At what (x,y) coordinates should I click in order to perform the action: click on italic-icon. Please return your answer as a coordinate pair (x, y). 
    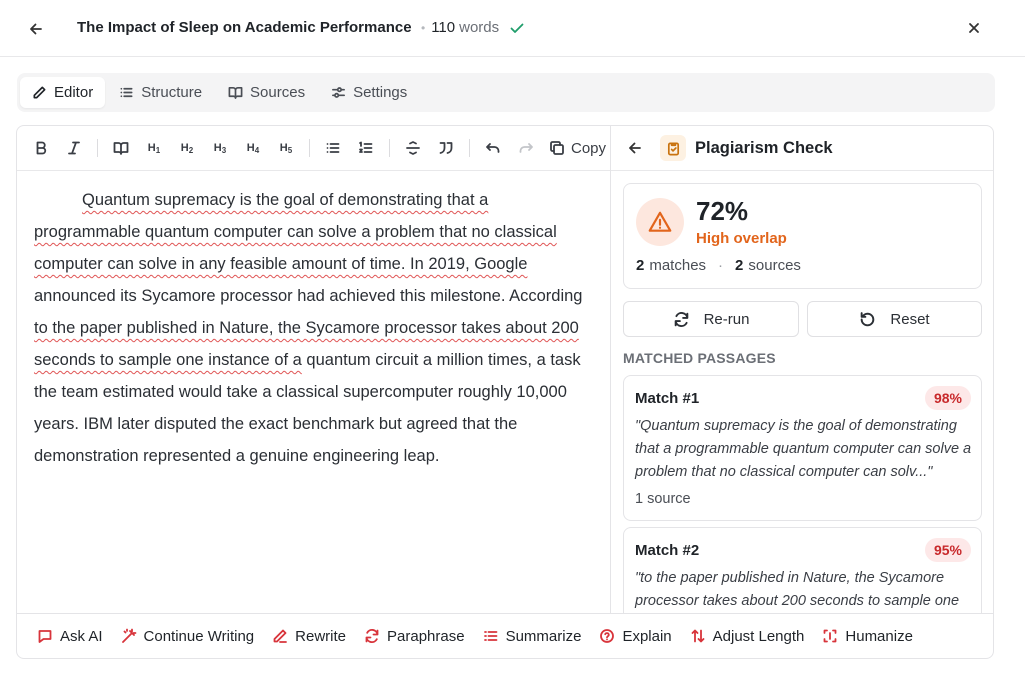
    Looking at the image, I should click on (74, 148).